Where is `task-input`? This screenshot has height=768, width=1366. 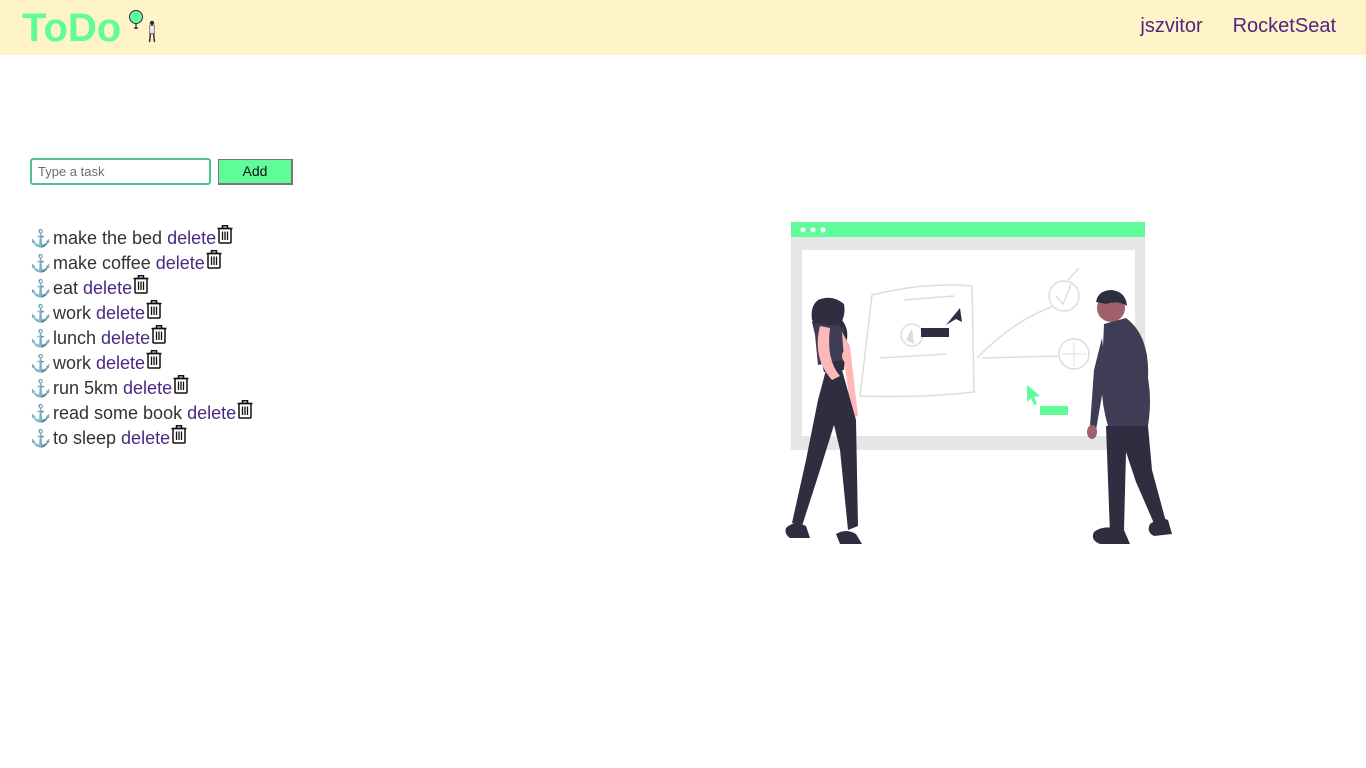 task-input is located at coordinates (120, 171).